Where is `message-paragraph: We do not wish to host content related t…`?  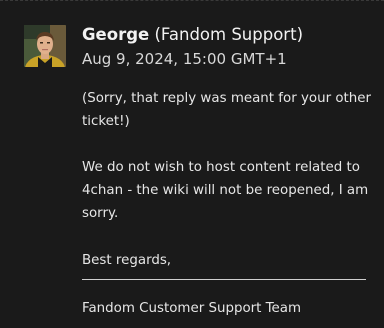 message-paragraph: We do not wish to host content related t… is located at coordinates (225, 190).